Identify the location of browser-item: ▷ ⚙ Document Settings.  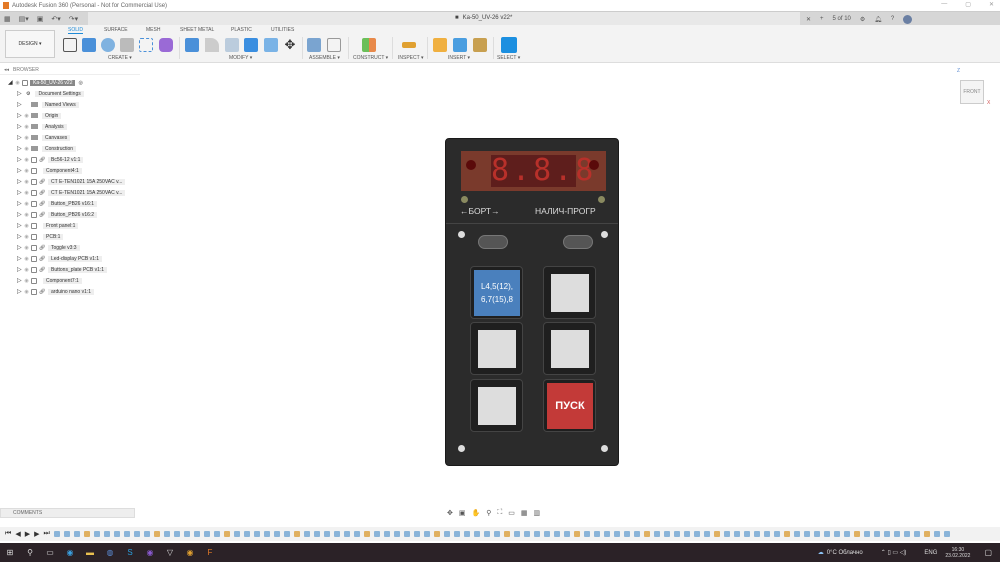
(50, 93).